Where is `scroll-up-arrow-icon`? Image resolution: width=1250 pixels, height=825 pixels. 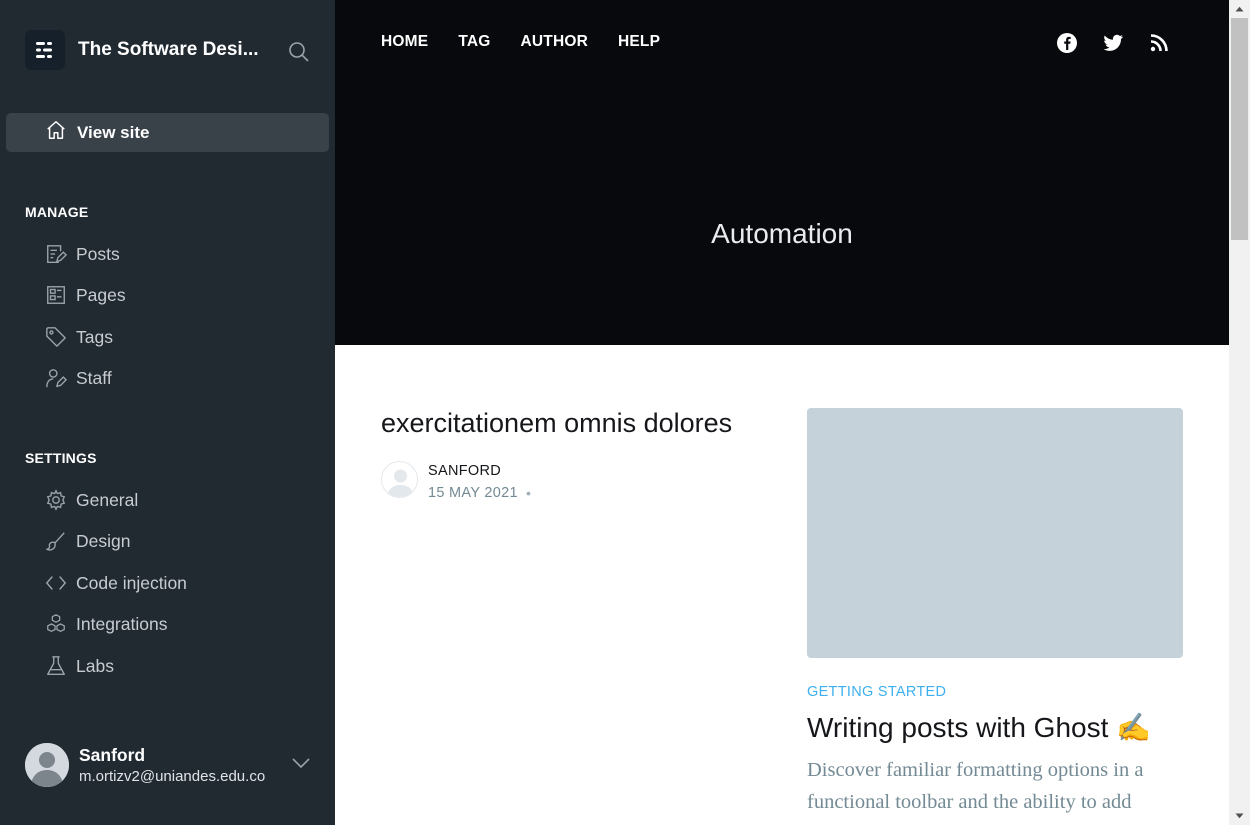
scroll-up-arrow-icon is located at coordinates (1239, 9).